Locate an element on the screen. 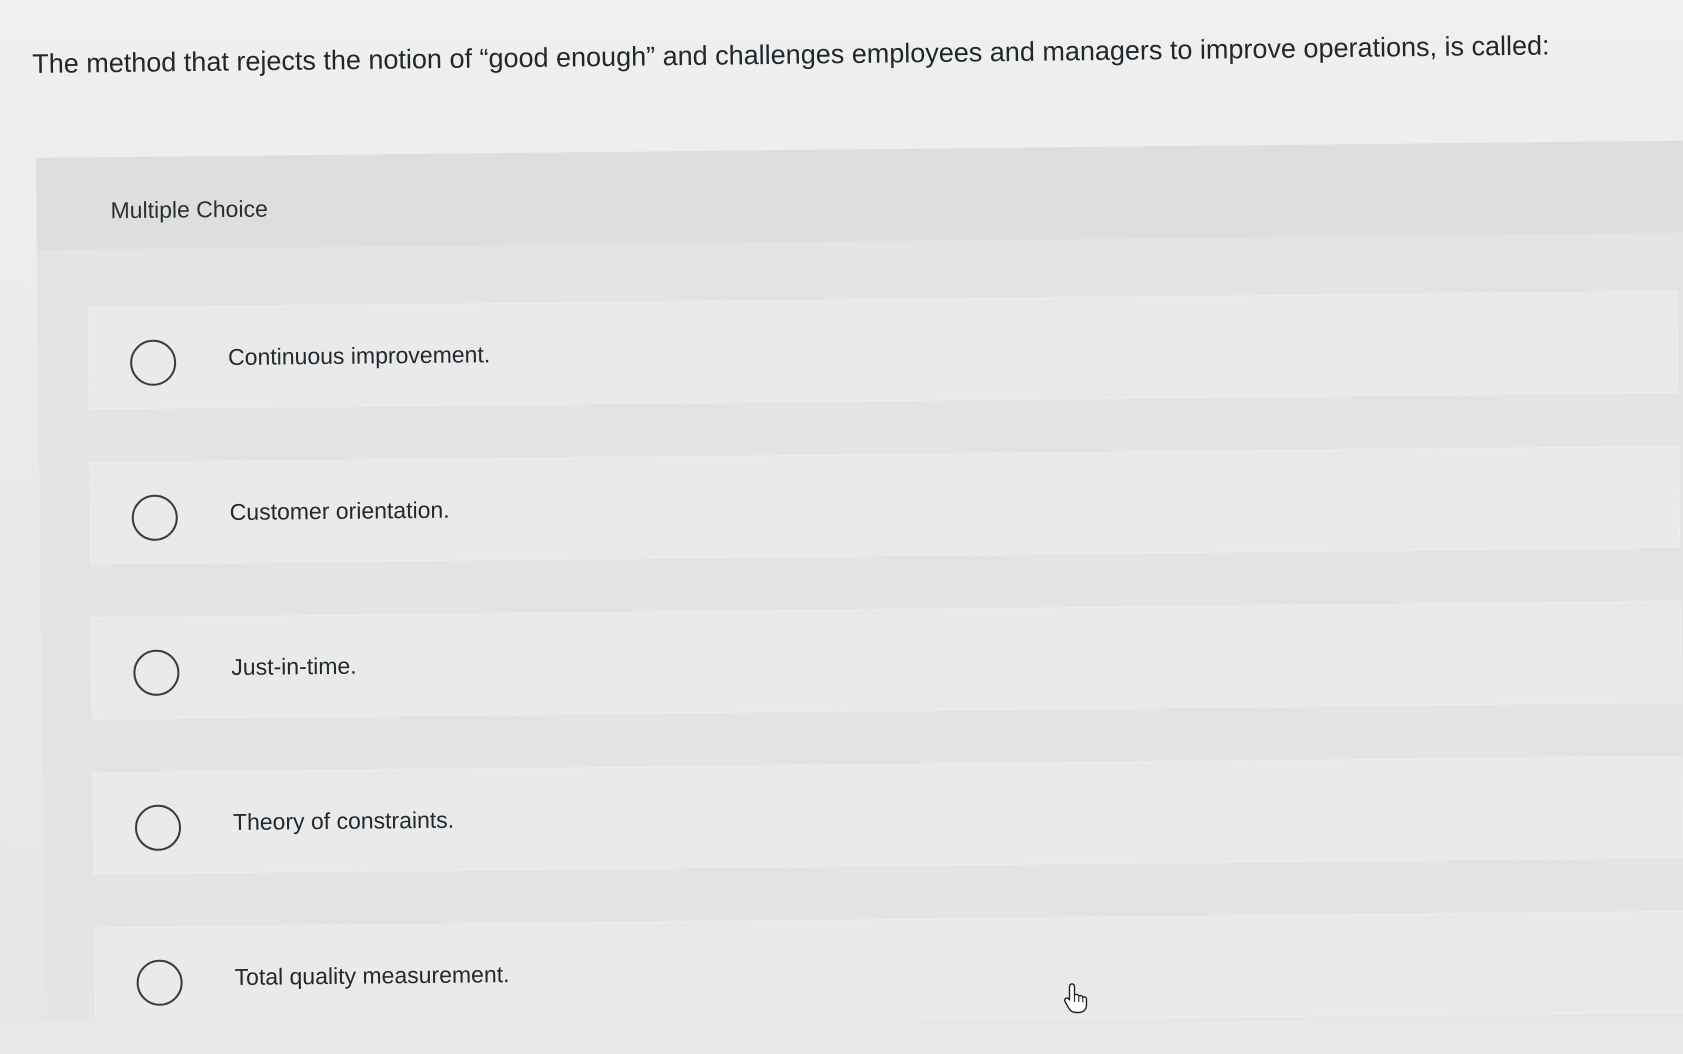 Image resolution: width=1683 pixels, height=1054 pixels. answer-option-3: Just-in-time. is located at coordinates (886, 660).